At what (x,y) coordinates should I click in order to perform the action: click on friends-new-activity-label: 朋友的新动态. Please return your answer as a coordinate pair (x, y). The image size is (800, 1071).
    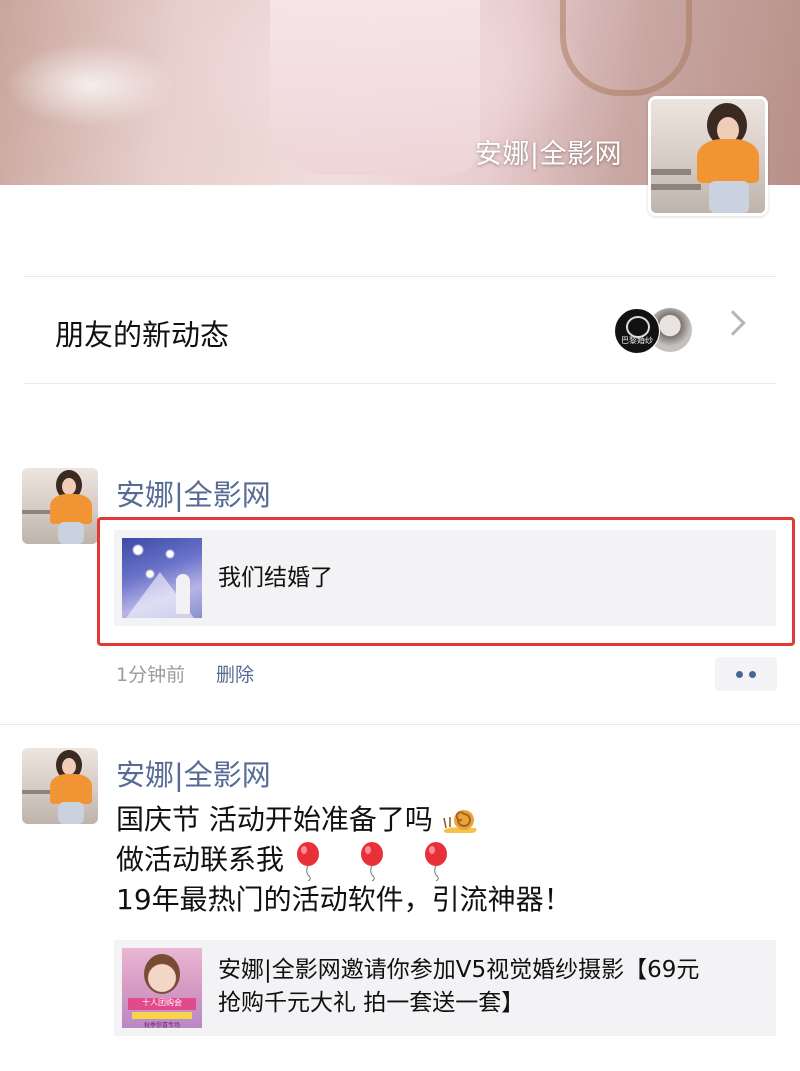
    Looking at the image, I should click on (142, 335).